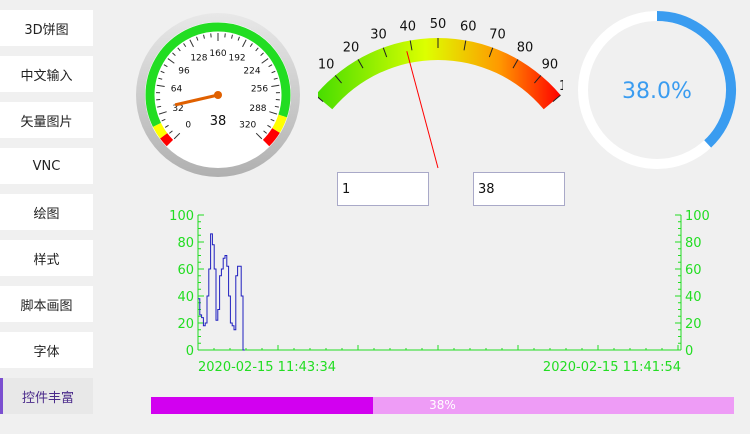 The height and width of the screenshot is (434, 750). I want to click on sidebar: 3D饼图中文输入矢量图片 VNC 绘图样式脚本画图字体控件丰富, so click(50, 217).